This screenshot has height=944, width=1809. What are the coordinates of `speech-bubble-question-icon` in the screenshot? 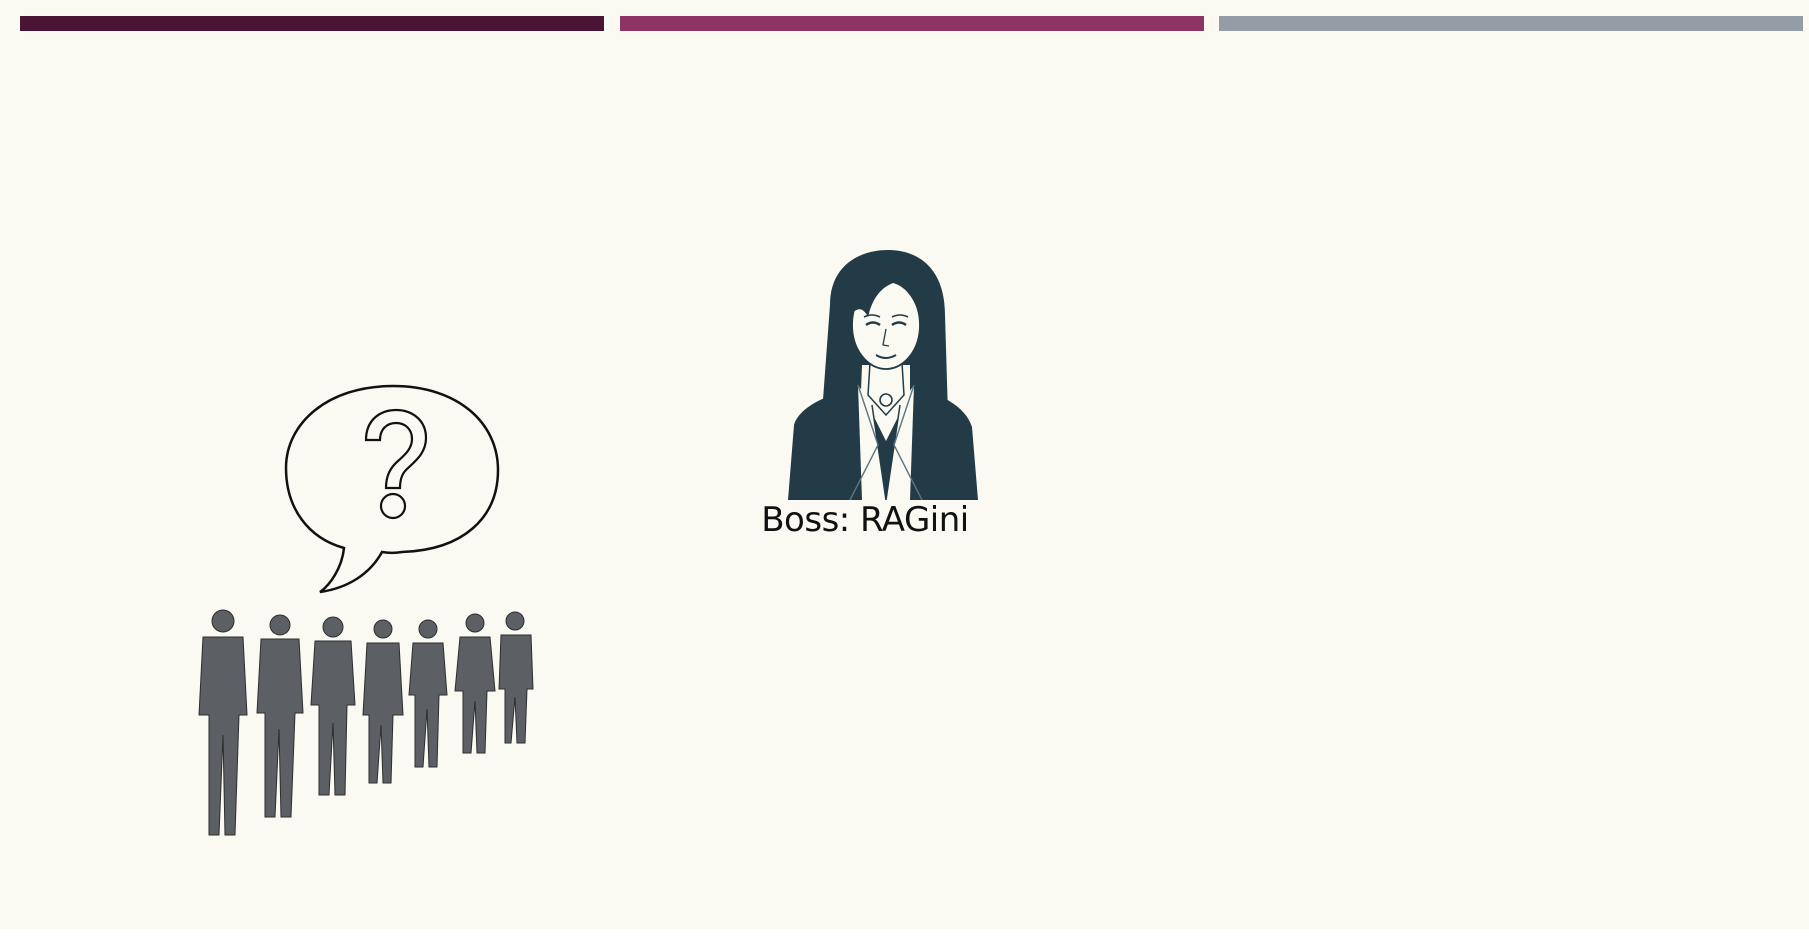 It's located at (392, 489).